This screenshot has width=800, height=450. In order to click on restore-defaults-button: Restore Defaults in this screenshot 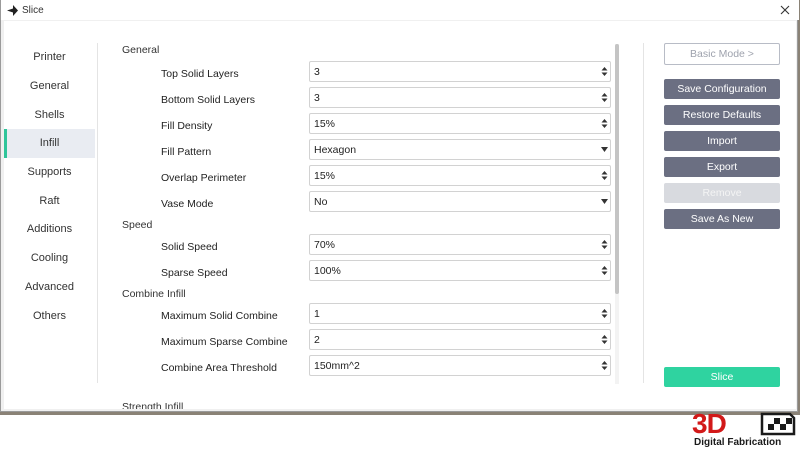, I will do `click(722, 115)`.